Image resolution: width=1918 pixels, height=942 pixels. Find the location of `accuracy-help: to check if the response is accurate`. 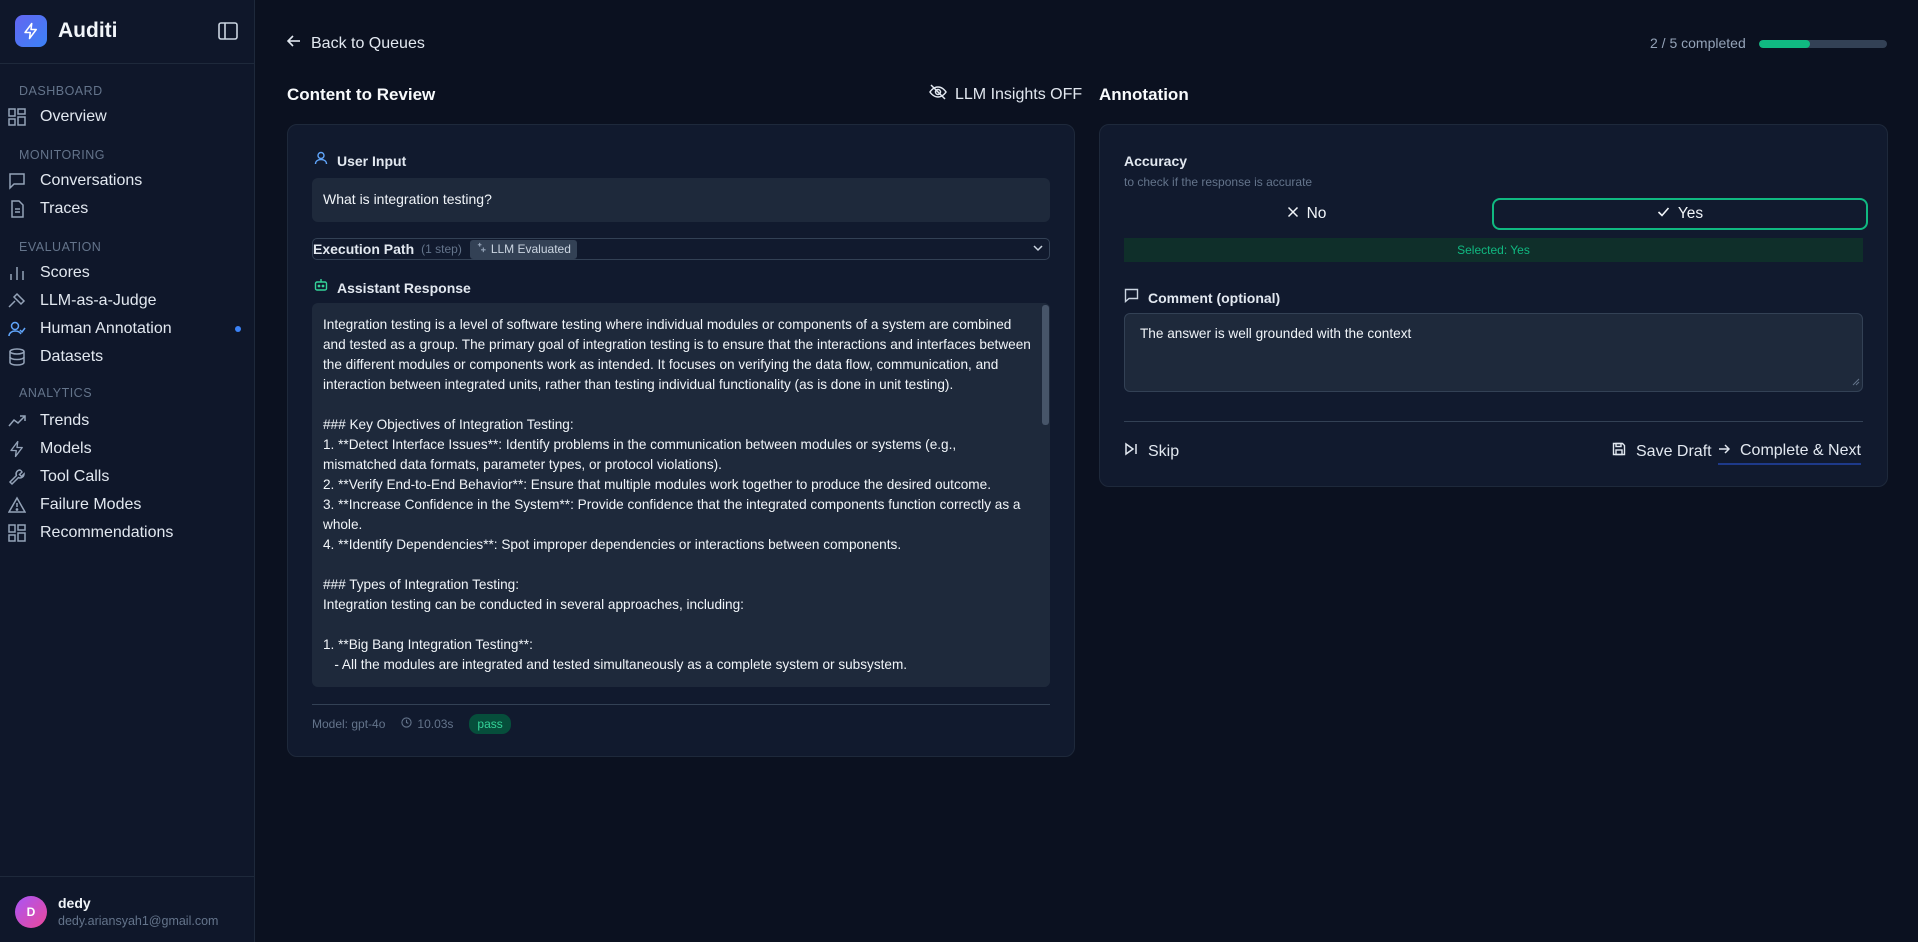

accuracy-help: to check if the response is accurate is located at coordinates (1218, 182).